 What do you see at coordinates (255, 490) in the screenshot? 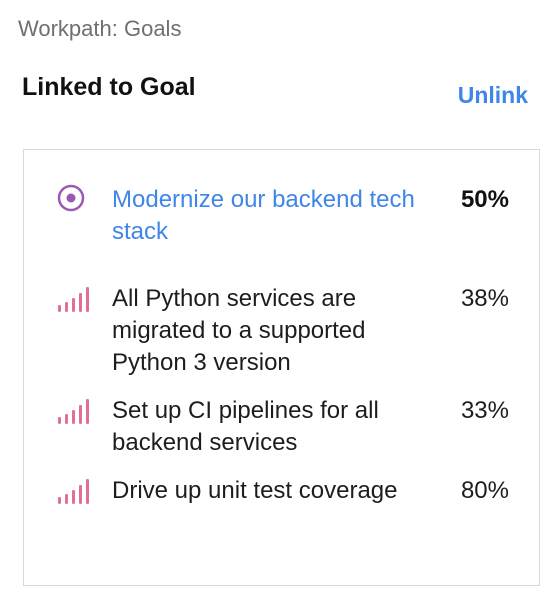
I see `key-result-title: Drive up unit test coverage` at bounding box center [255, 490].